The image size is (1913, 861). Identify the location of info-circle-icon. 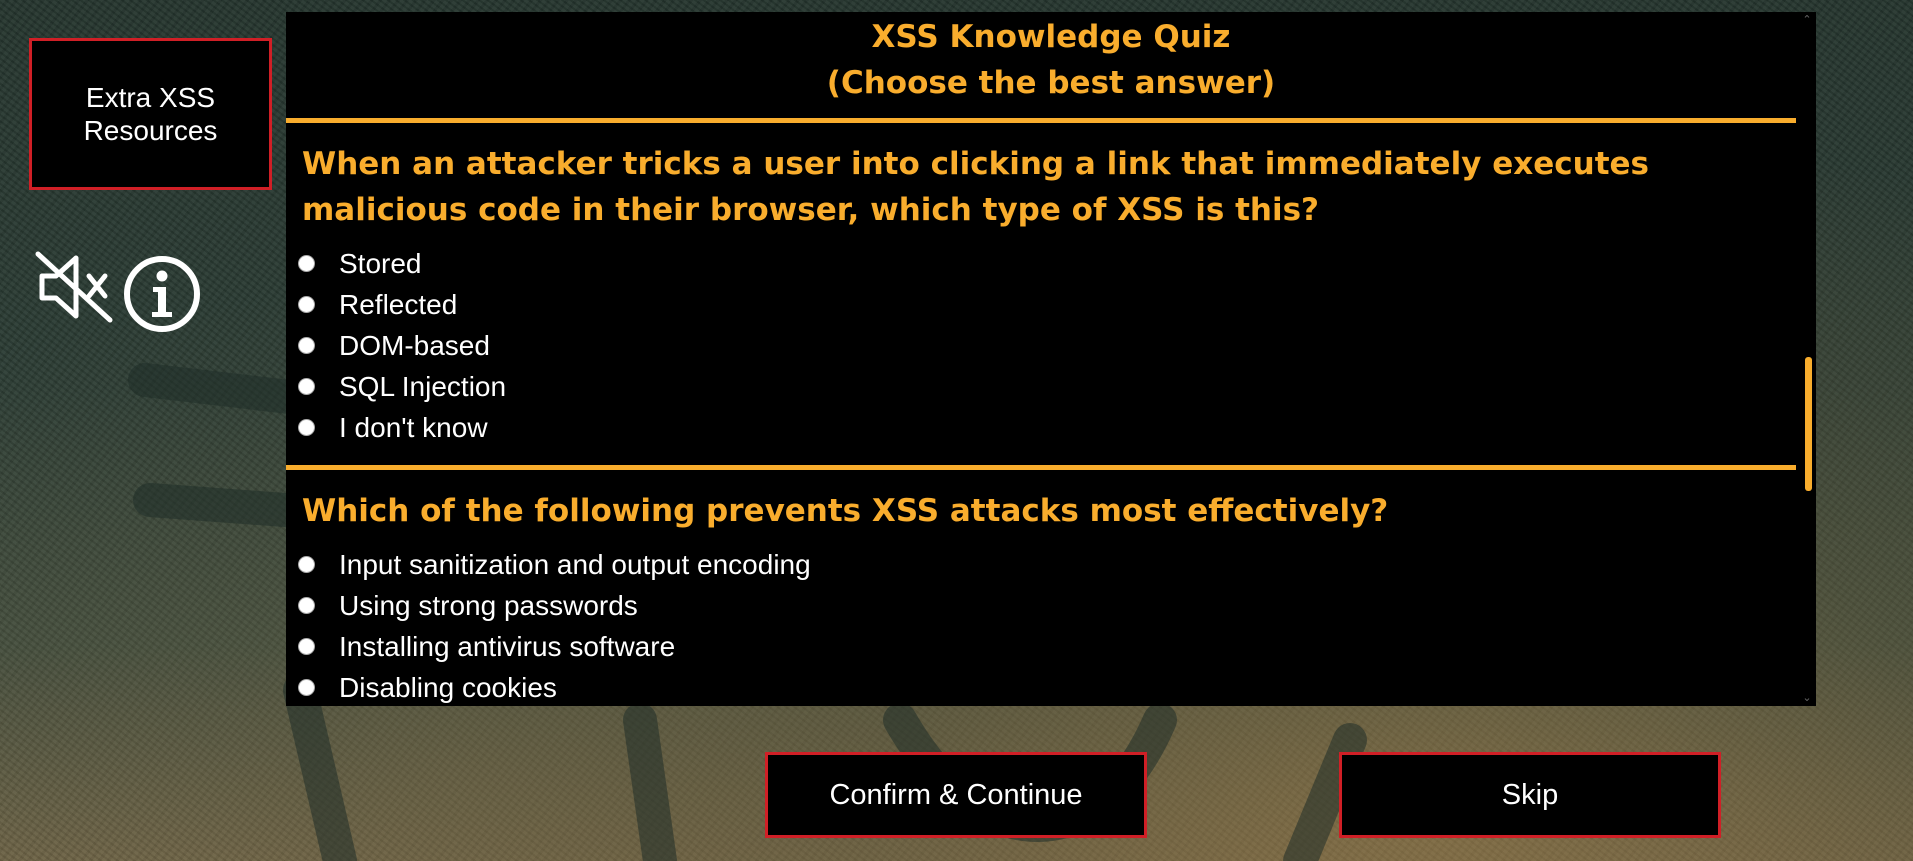
(162, 294).